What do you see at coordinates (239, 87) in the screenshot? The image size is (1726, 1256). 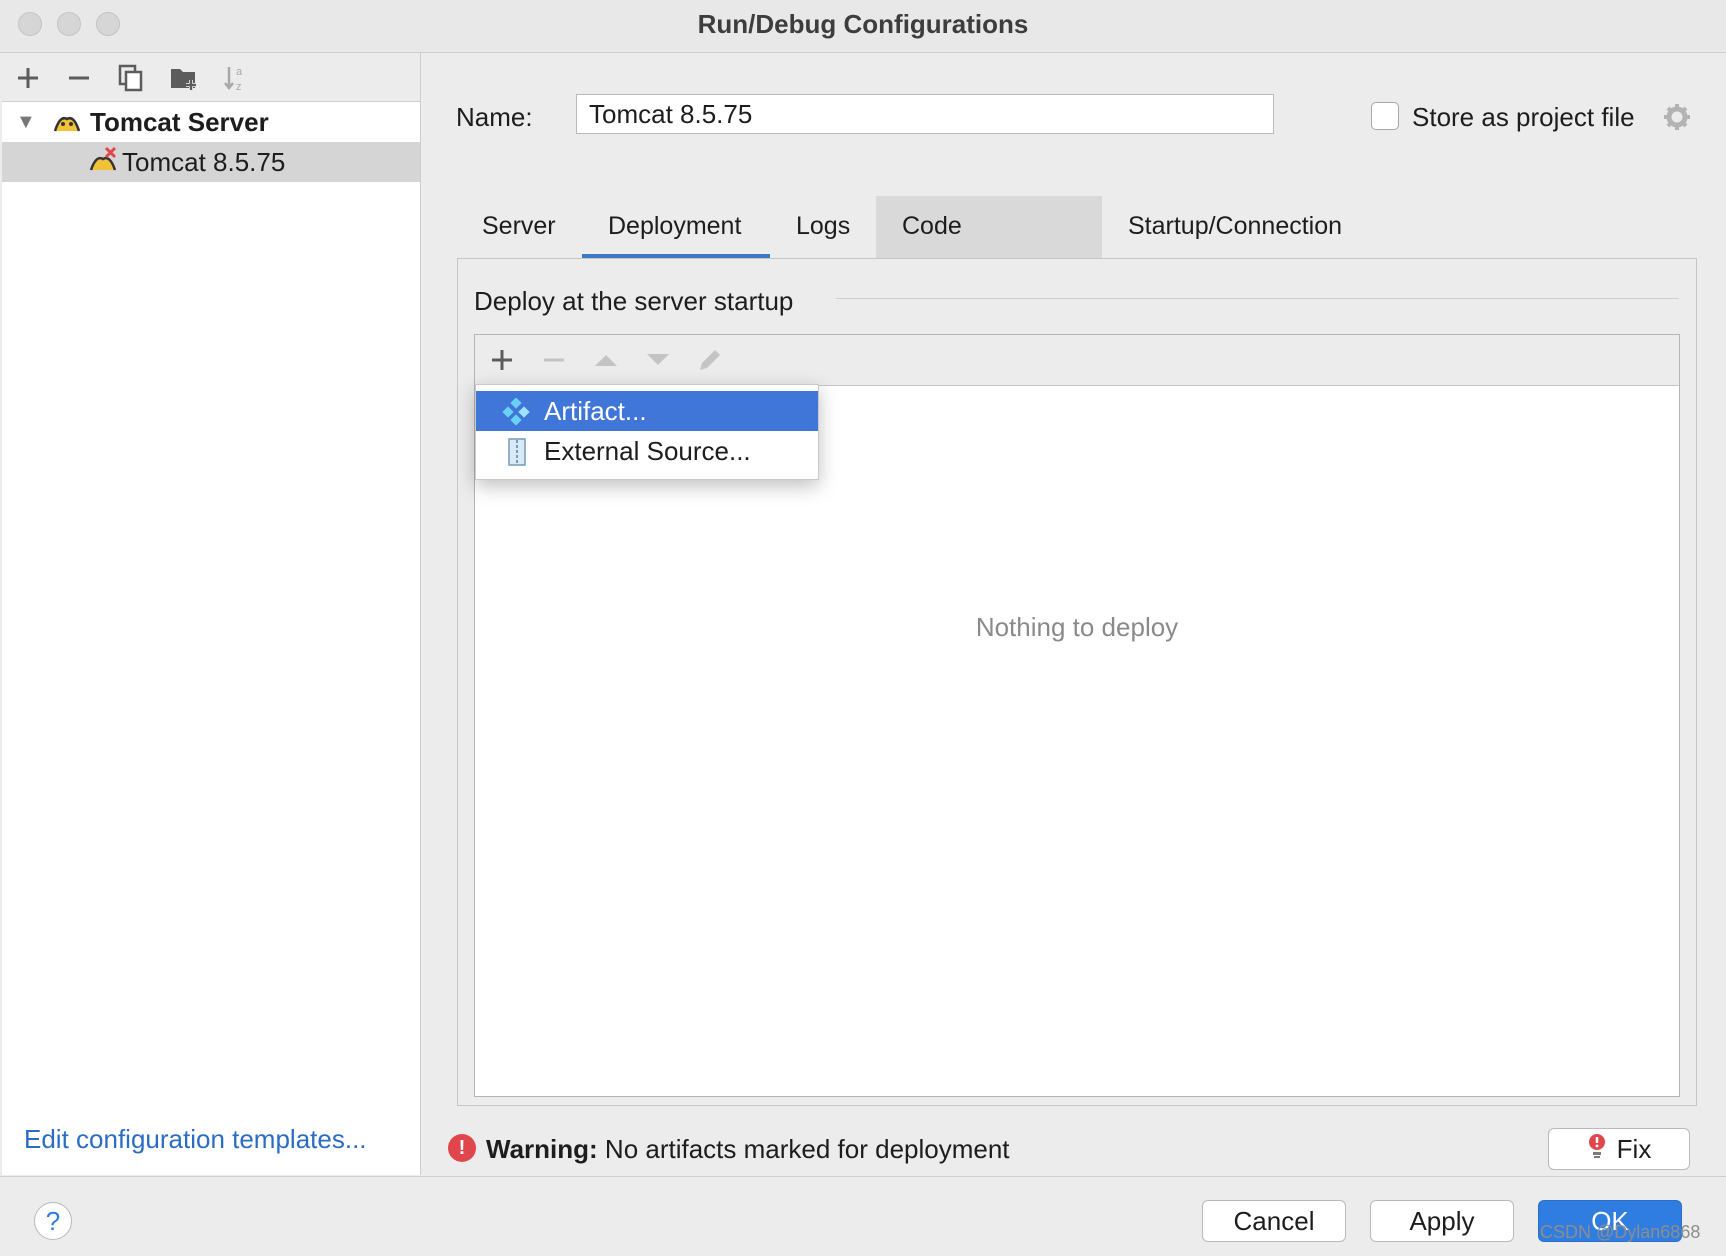 I see `svg-text: z` at bounding box center [239, 87].